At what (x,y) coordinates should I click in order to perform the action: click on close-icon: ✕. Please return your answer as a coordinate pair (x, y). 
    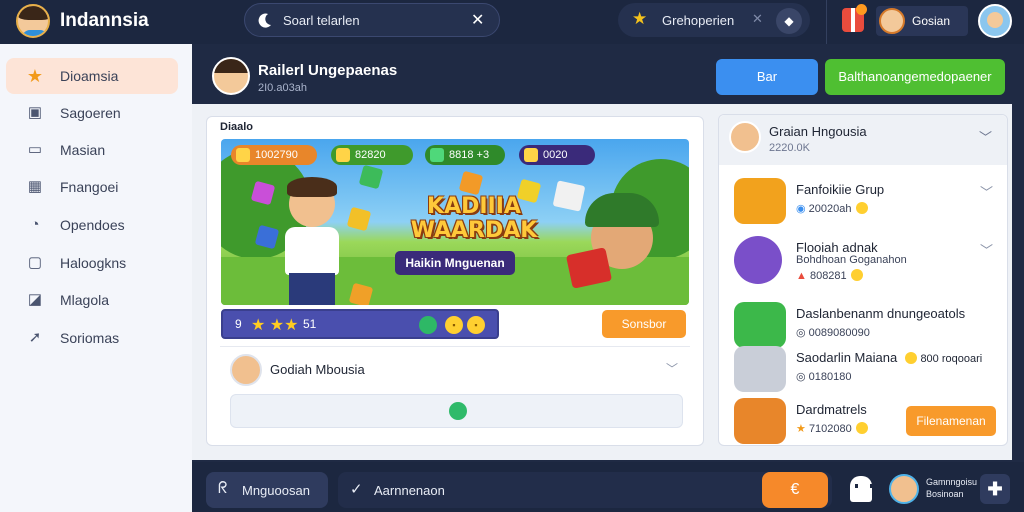
    Looking at the image, I should click on (477, 20).